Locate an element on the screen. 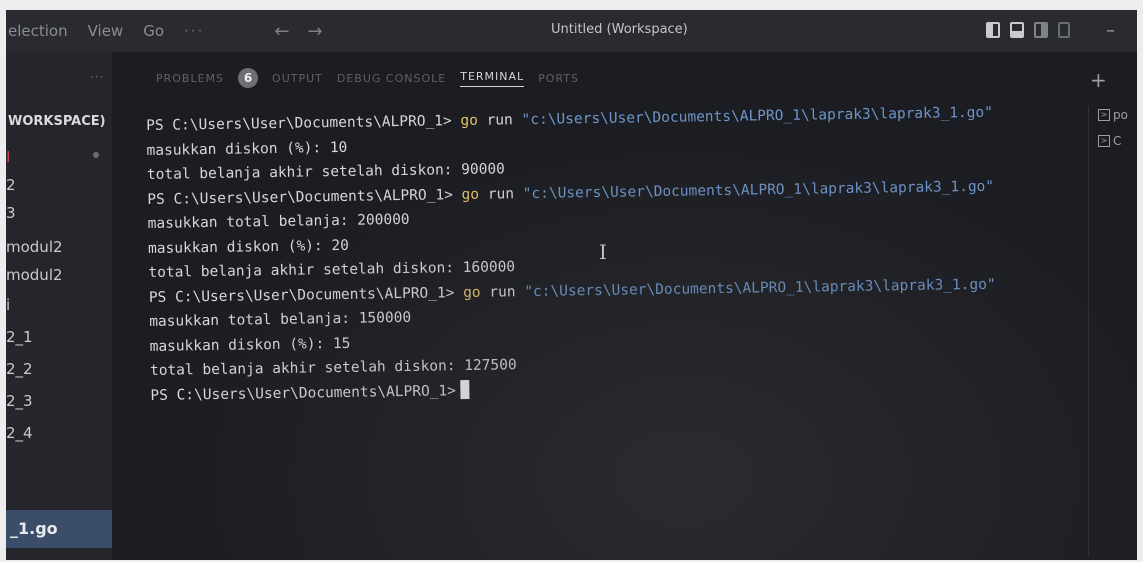 Image resolution: width=1143 pixels, height=562 pixels. forward-arrow-icon: → is located at coordinates (314, 31).